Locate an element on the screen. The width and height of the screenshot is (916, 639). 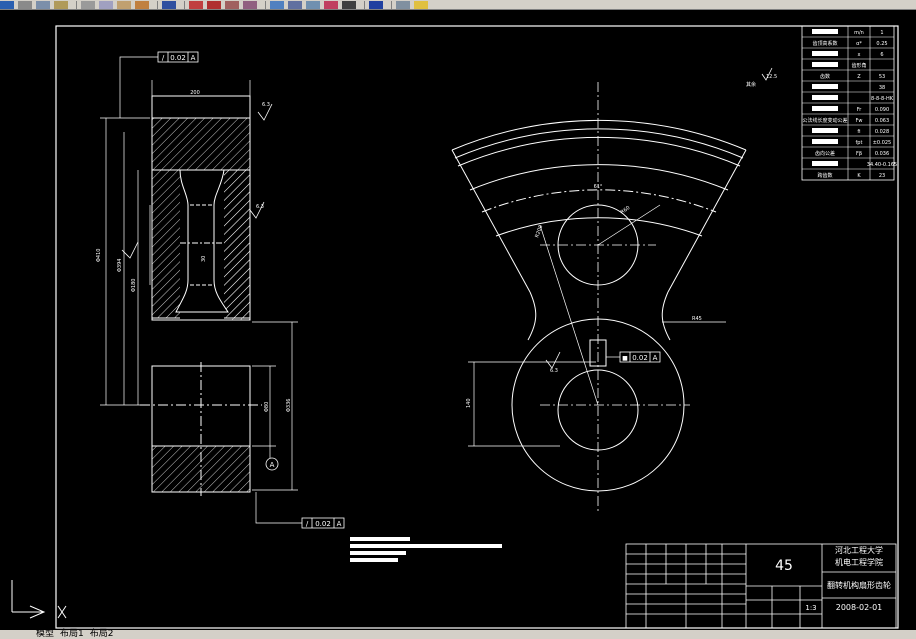
zoom-previous-icon is located at coordinates (250, 4).